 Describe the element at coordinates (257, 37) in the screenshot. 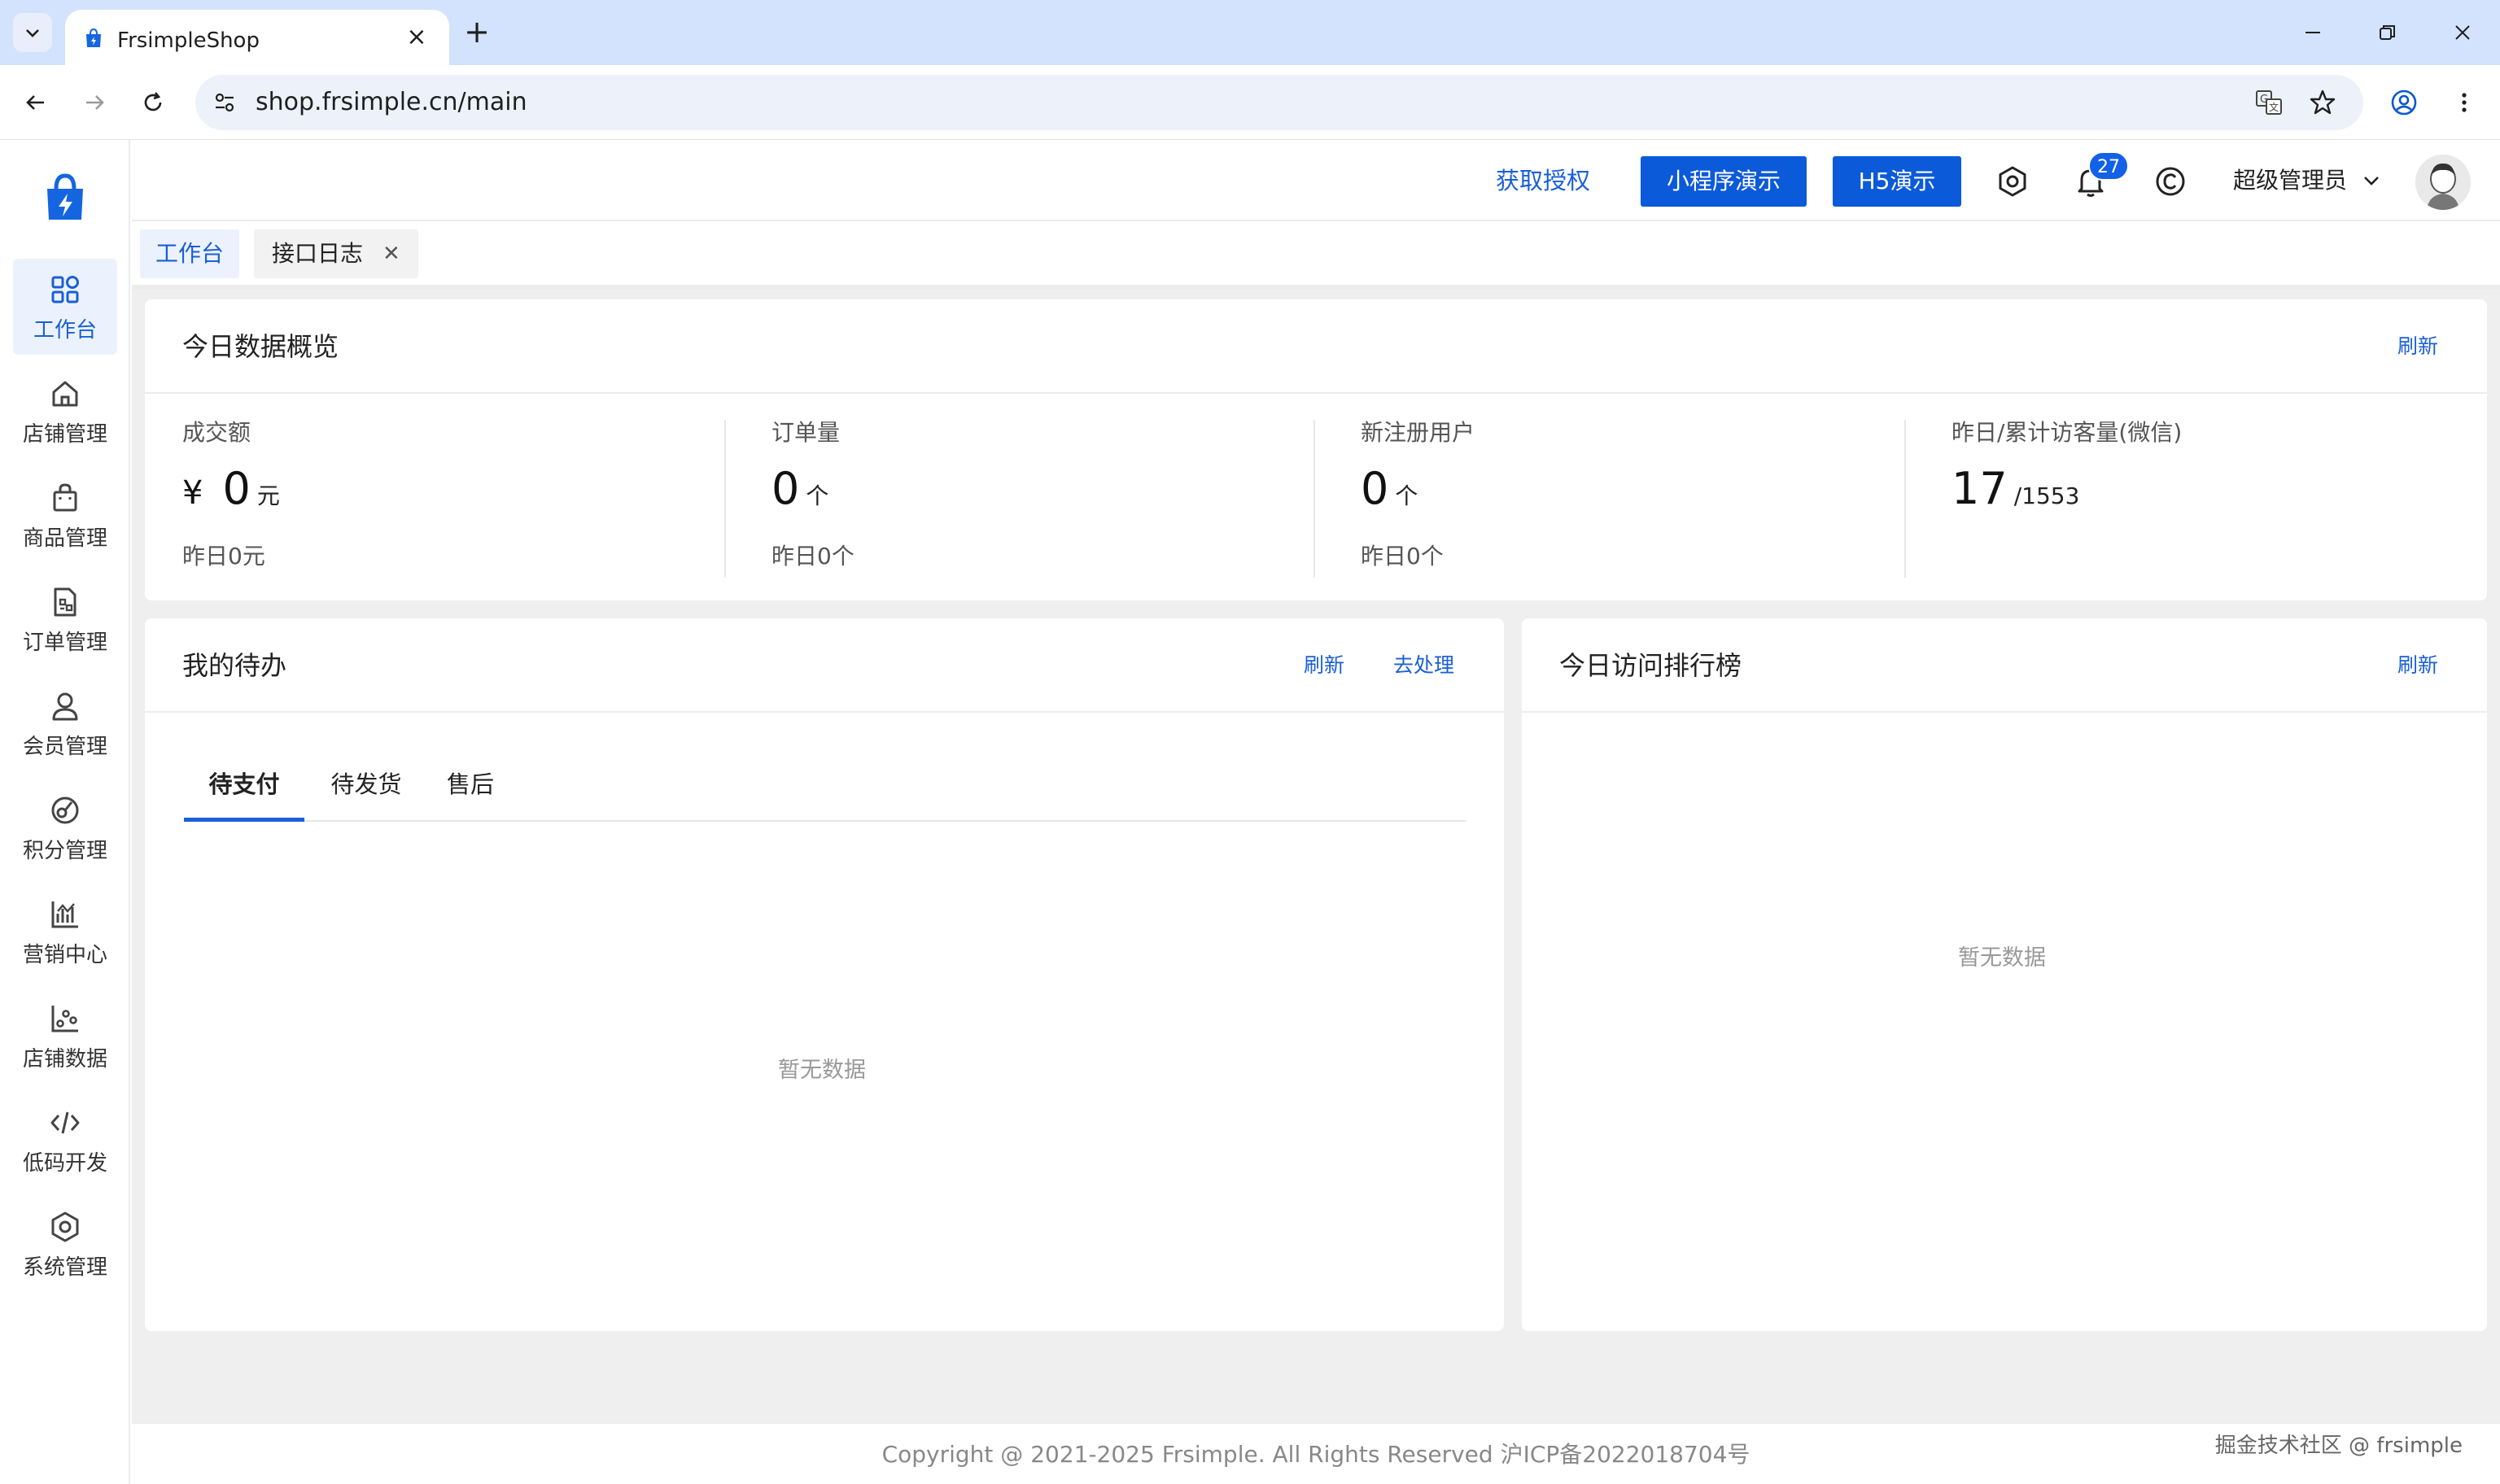

I see `browser-tab: FrsimpleShop ×` at that location.